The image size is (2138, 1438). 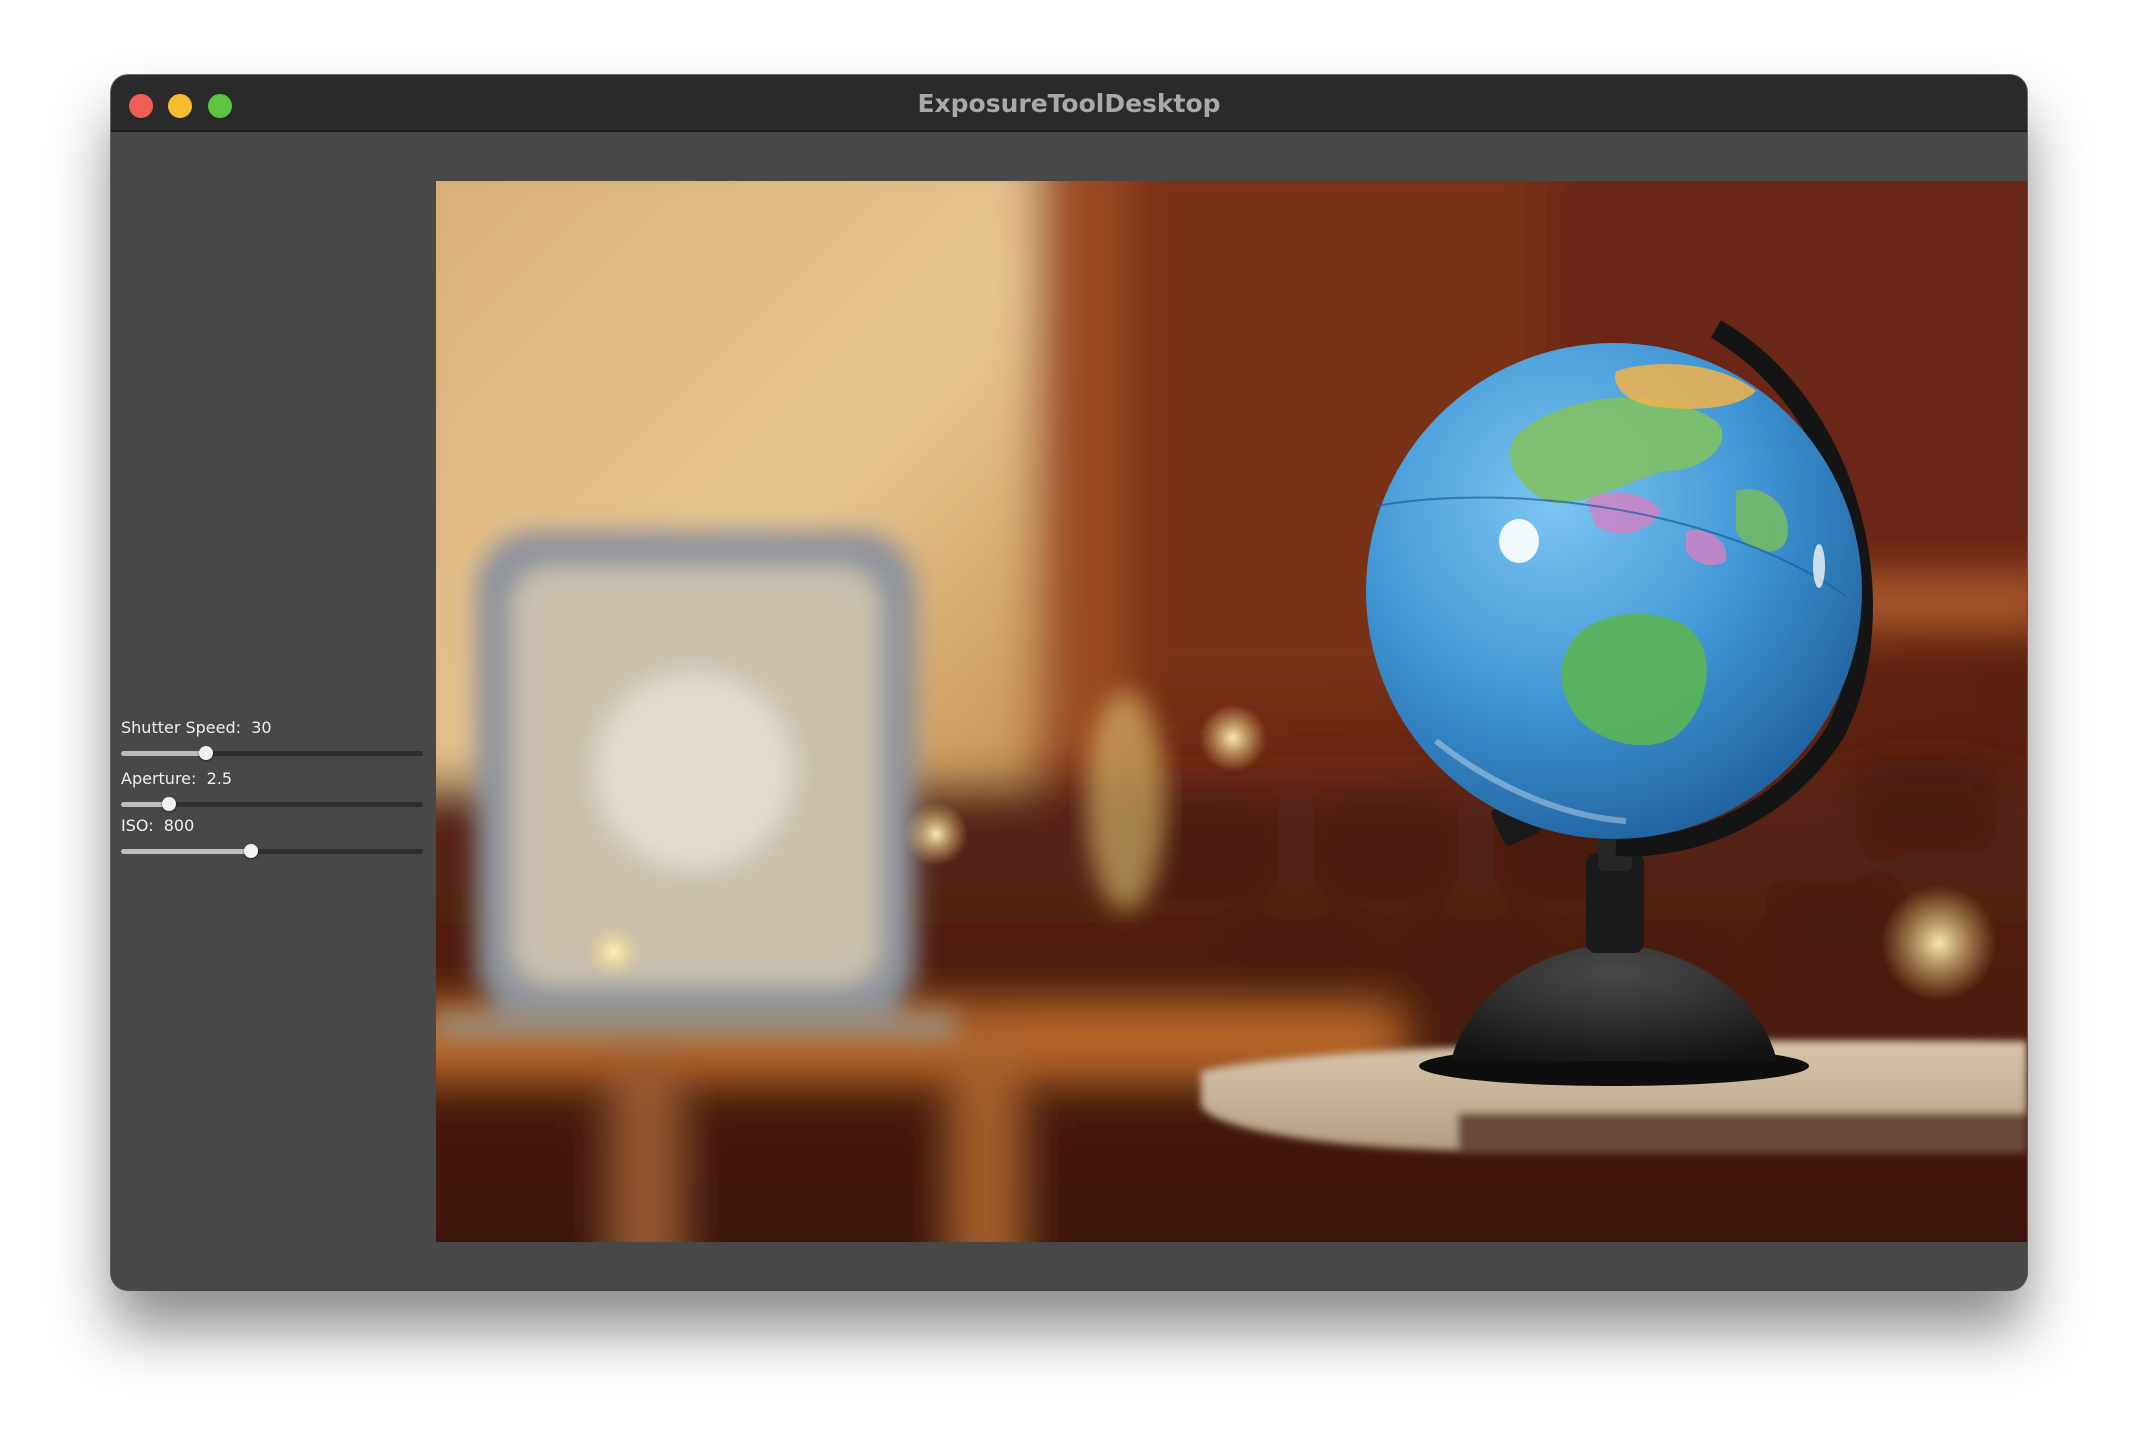 I want to click on aperture-slider, so click(x=272, y=804).